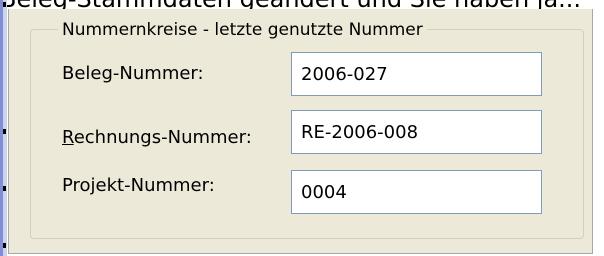 Image resolution: width=604 pixels, height=256 pixels. I want to click on rechnungs-nummer-field, so click(416, 132).